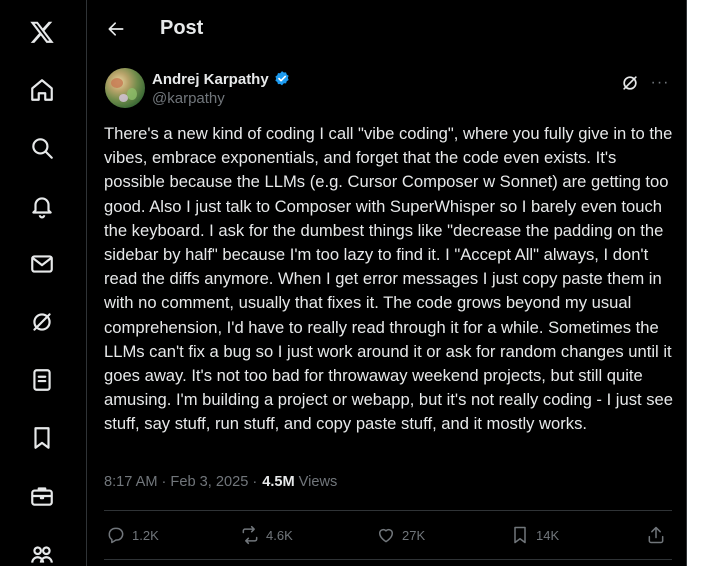 Image resolution: width=708 pixels, height=566 pixels. I want to click on grok-explain-icon, so click(630, 83).